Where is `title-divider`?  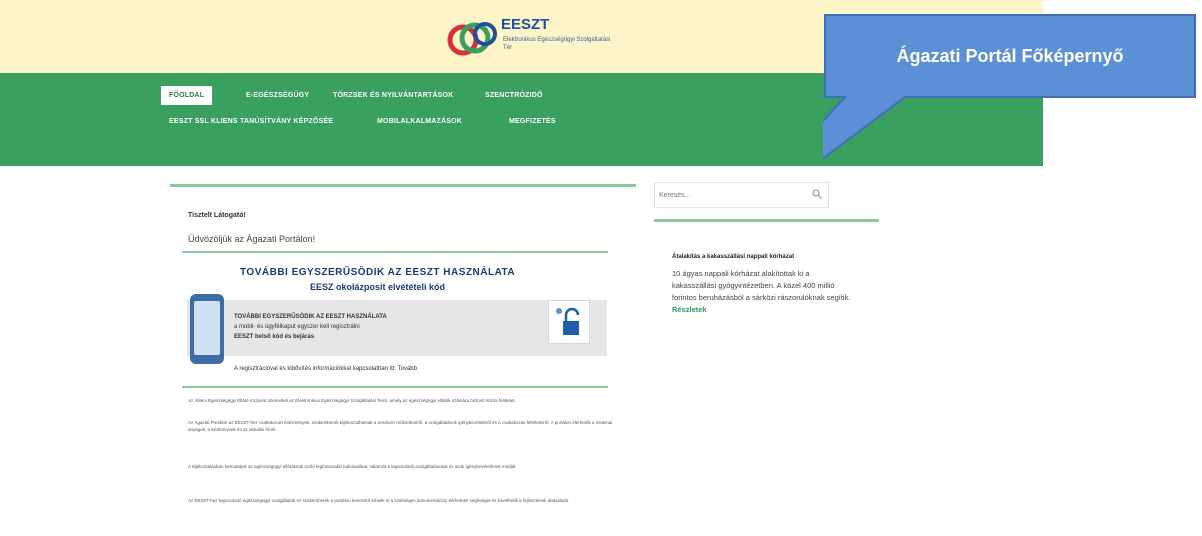 title-divider is located at coordinates (395, 252).